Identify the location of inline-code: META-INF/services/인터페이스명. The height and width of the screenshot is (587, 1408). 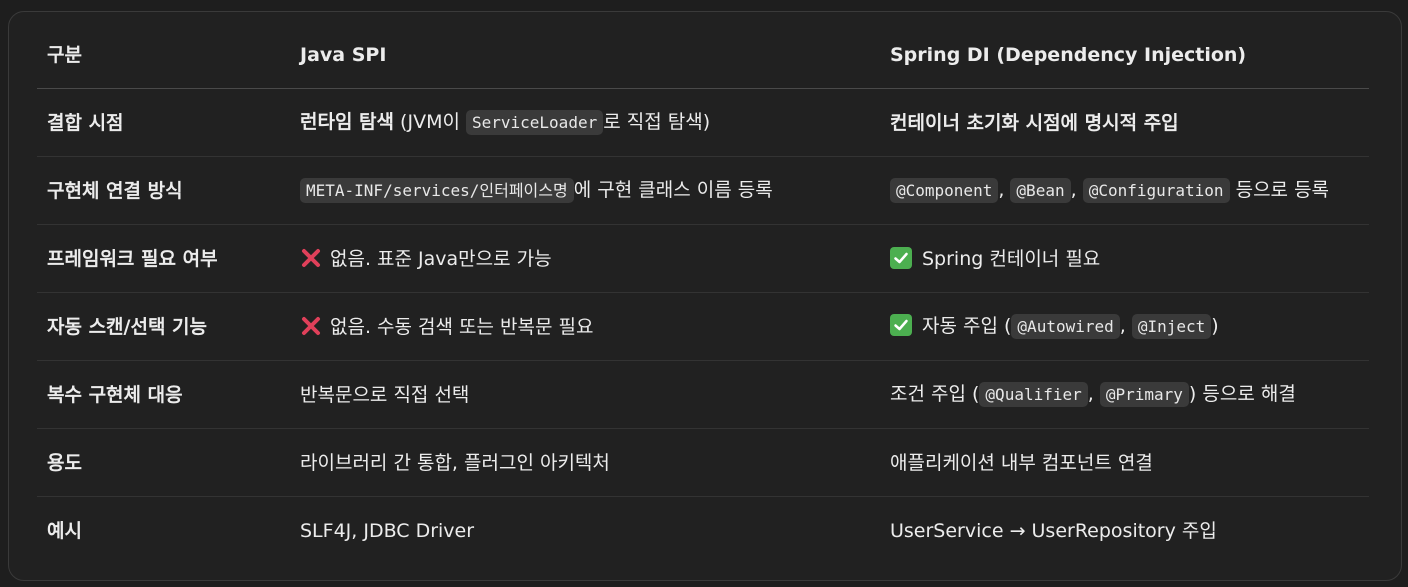
(437, 190).